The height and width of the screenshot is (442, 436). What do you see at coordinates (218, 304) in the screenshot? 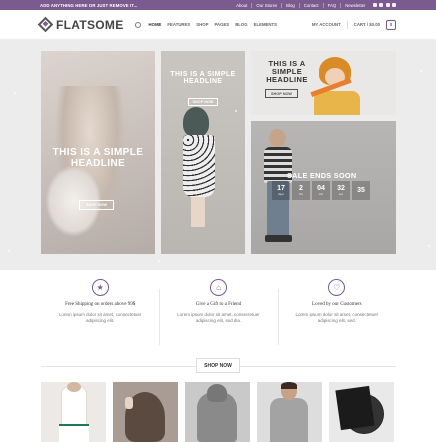
I see `feature-title: Give a Gift to a Friend` at bounding box center [218, 304].